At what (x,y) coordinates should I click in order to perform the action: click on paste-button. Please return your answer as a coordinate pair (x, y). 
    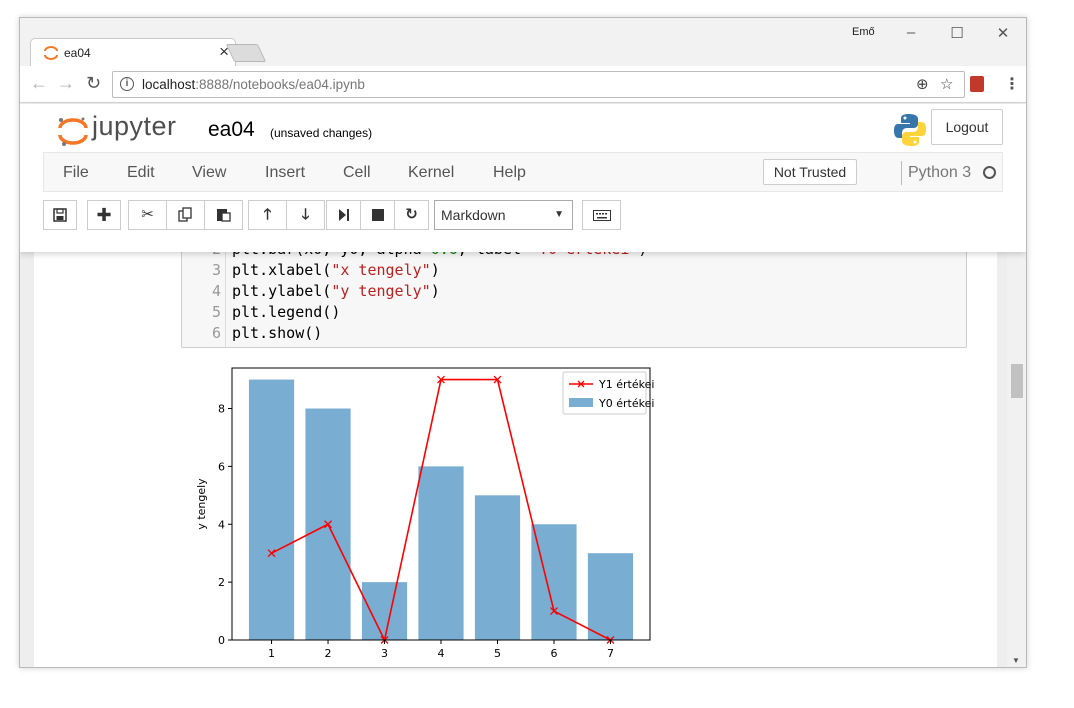
    Looking at the image, I should click on (223, 215).